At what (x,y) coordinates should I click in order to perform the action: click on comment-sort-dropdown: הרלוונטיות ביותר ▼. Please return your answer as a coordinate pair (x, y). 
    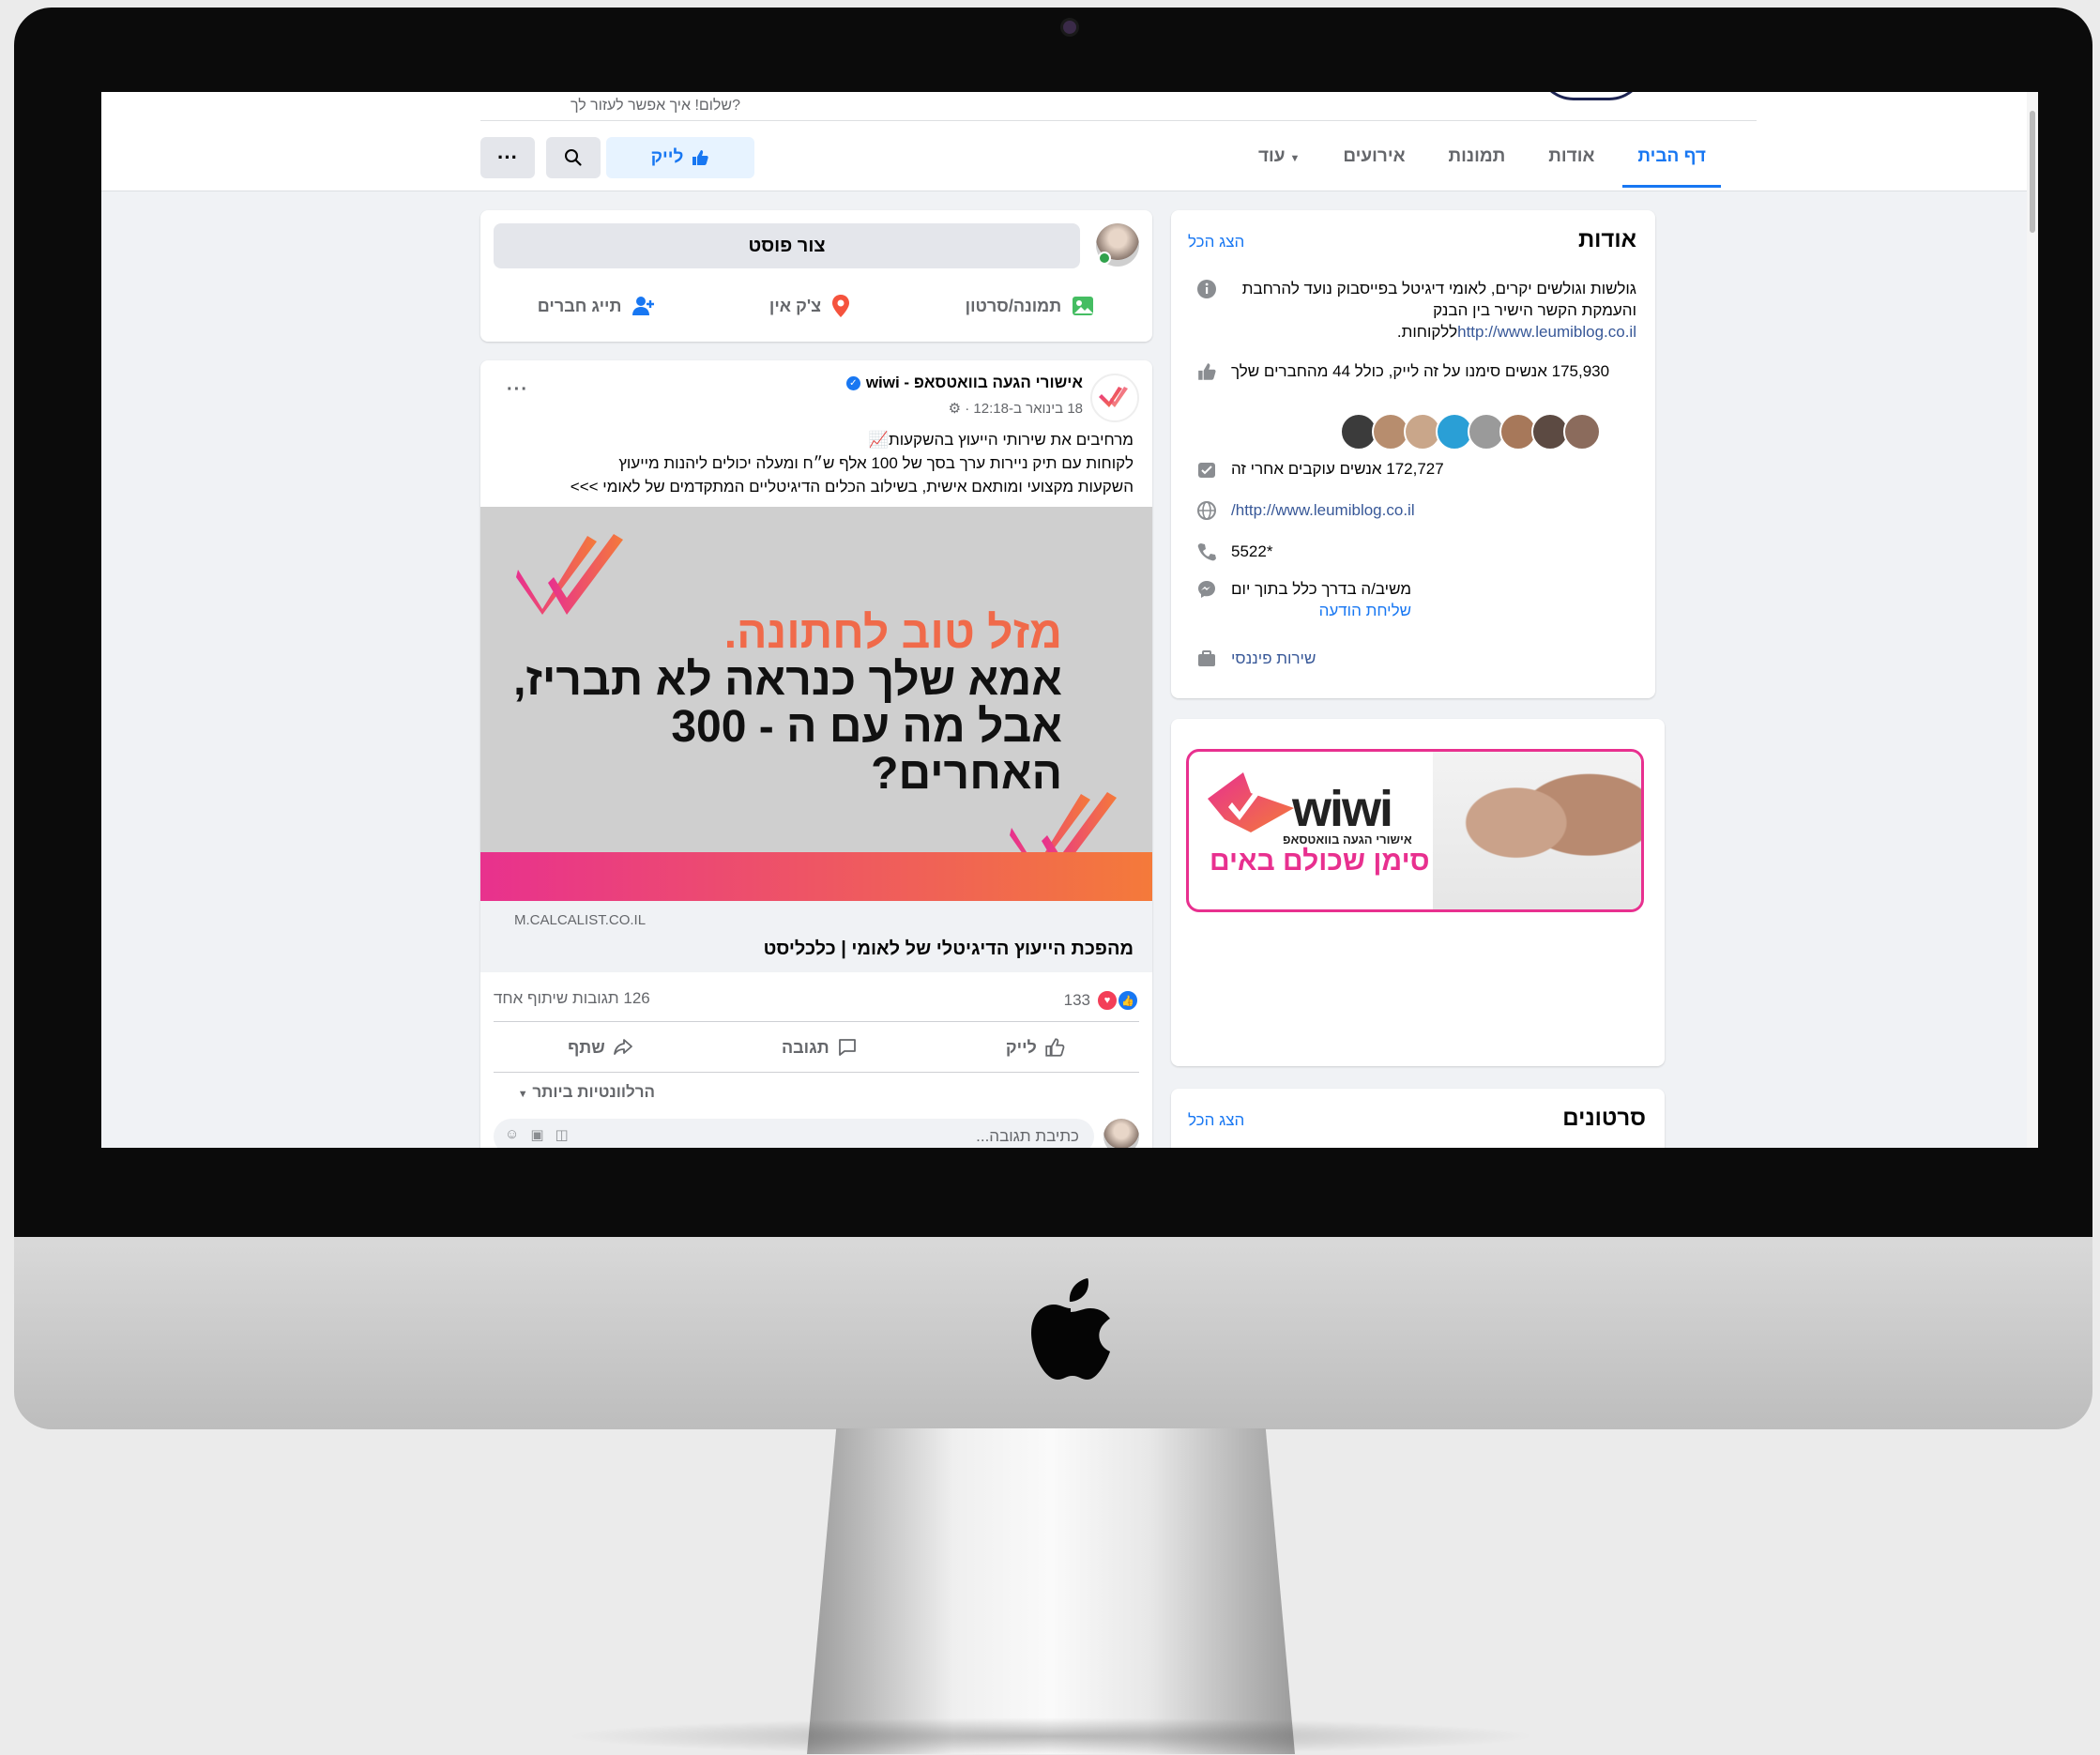
    Looking at the image, I should click on (586, 1092).